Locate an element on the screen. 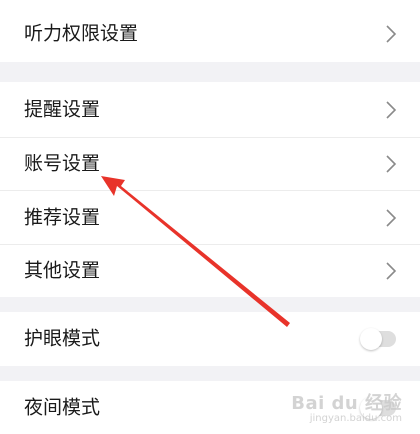  settings-item-other: 其他设置 is located at coordinates (210, 271).